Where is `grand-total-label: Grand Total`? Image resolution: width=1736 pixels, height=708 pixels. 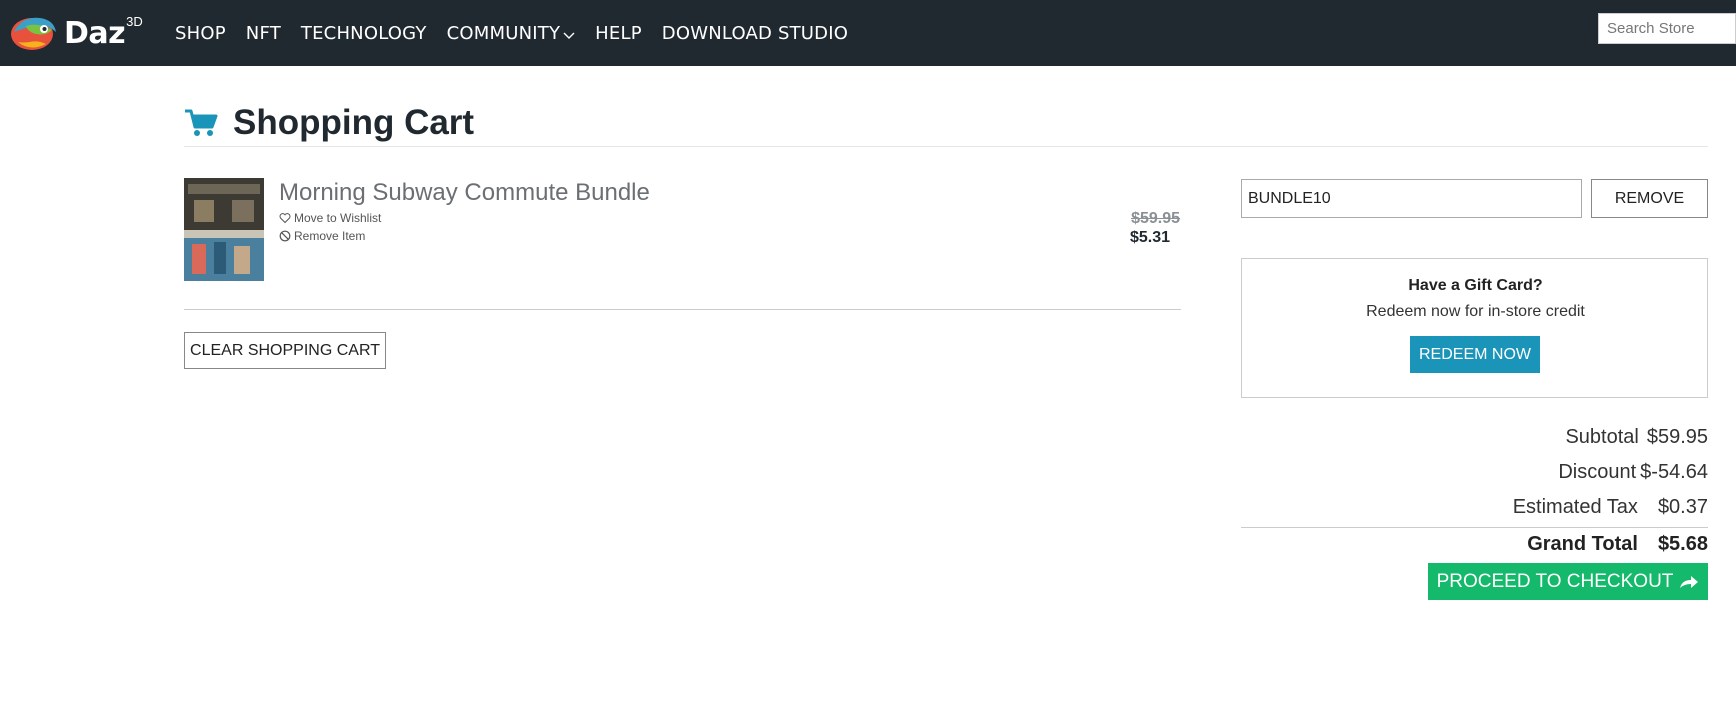
grand-total-label: Grand Total is located at coordinates (1582, 543).